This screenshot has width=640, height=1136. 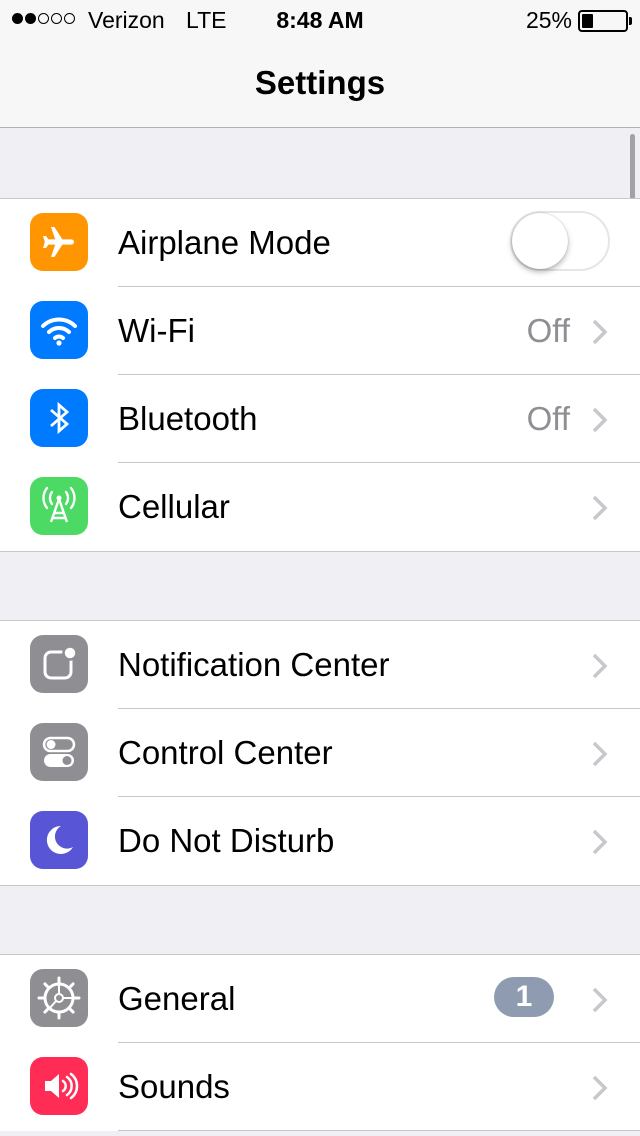 I want to click on battery-percent: 25%, so click(x=548, y=20).